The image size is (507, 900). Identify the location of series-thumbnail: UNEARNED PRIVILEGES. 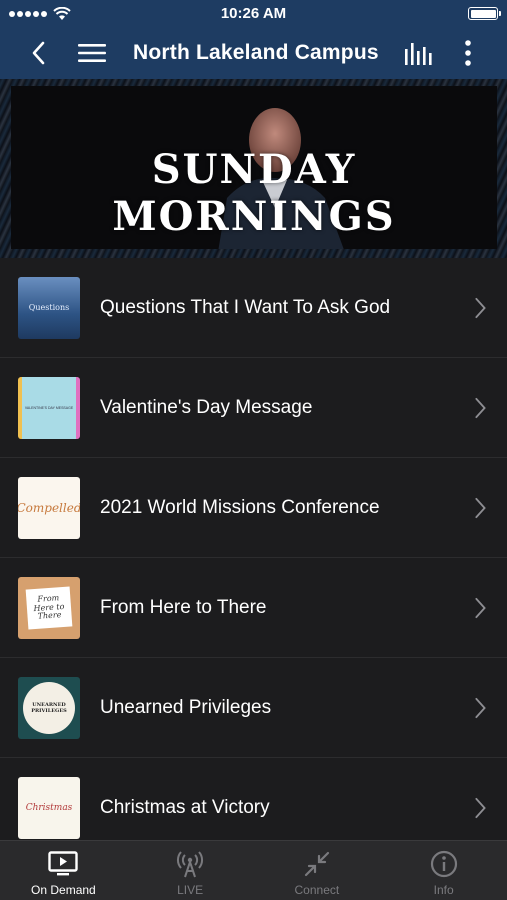
(49, 707).